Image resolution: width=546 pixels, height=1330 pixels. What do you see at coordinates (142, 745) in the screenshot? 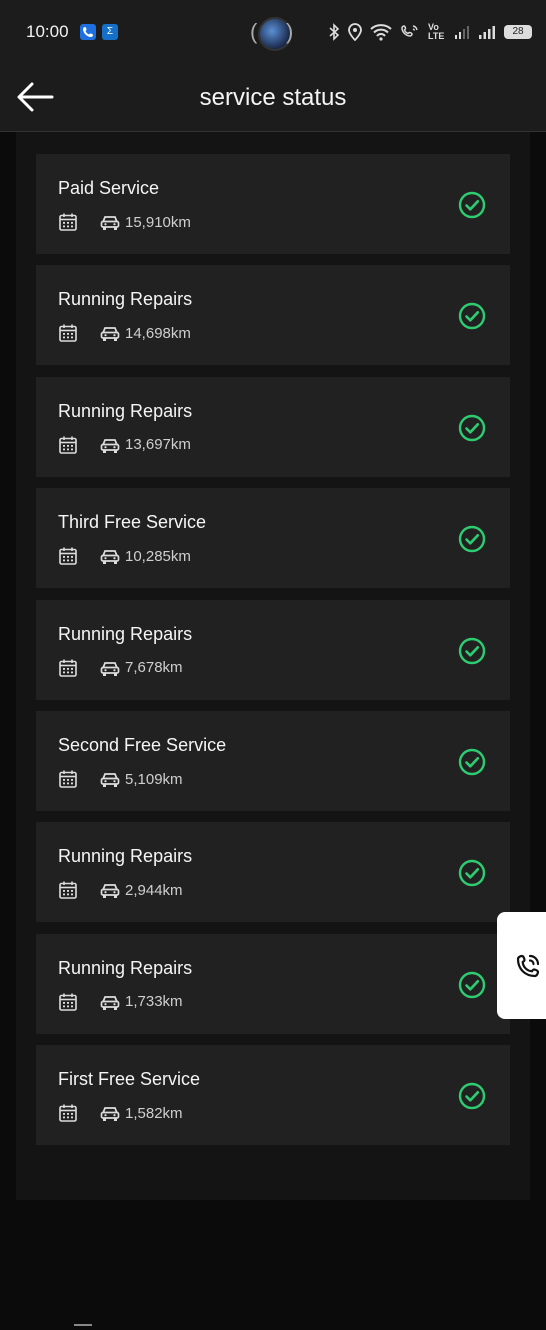
I see `service-title: Second Free Service` at bounding box center [142, 745].